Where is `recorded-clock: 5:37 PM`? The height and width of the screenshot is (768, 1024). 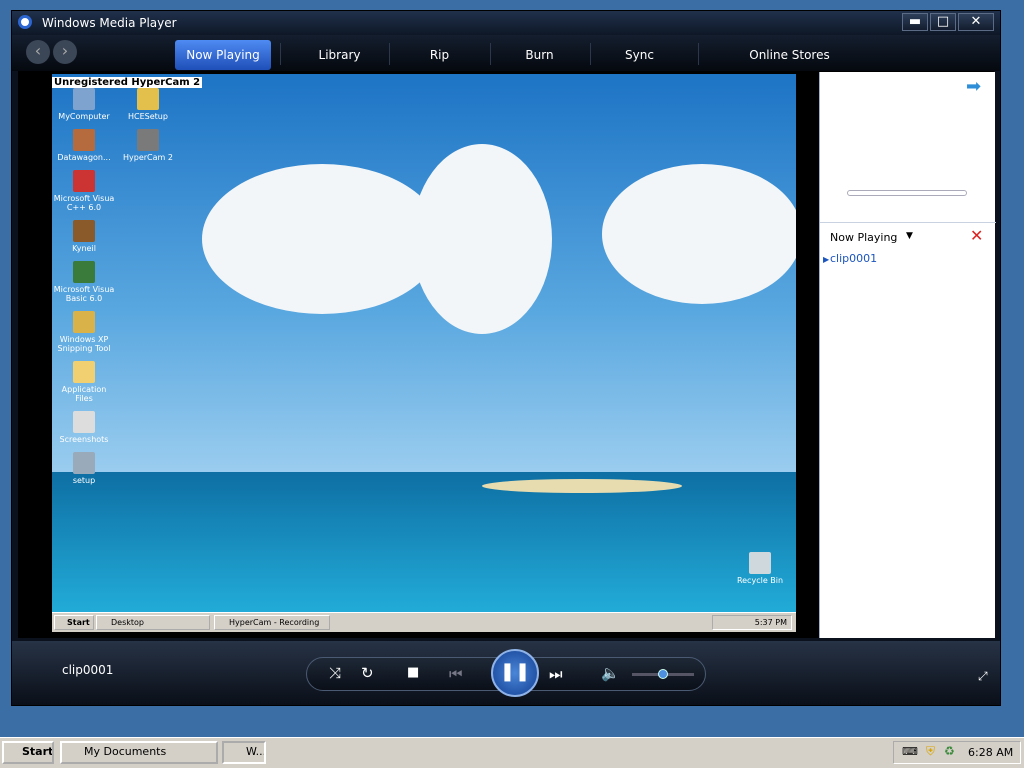 recorded-clock: 5:37 PM is located at coordinates (752, 622).